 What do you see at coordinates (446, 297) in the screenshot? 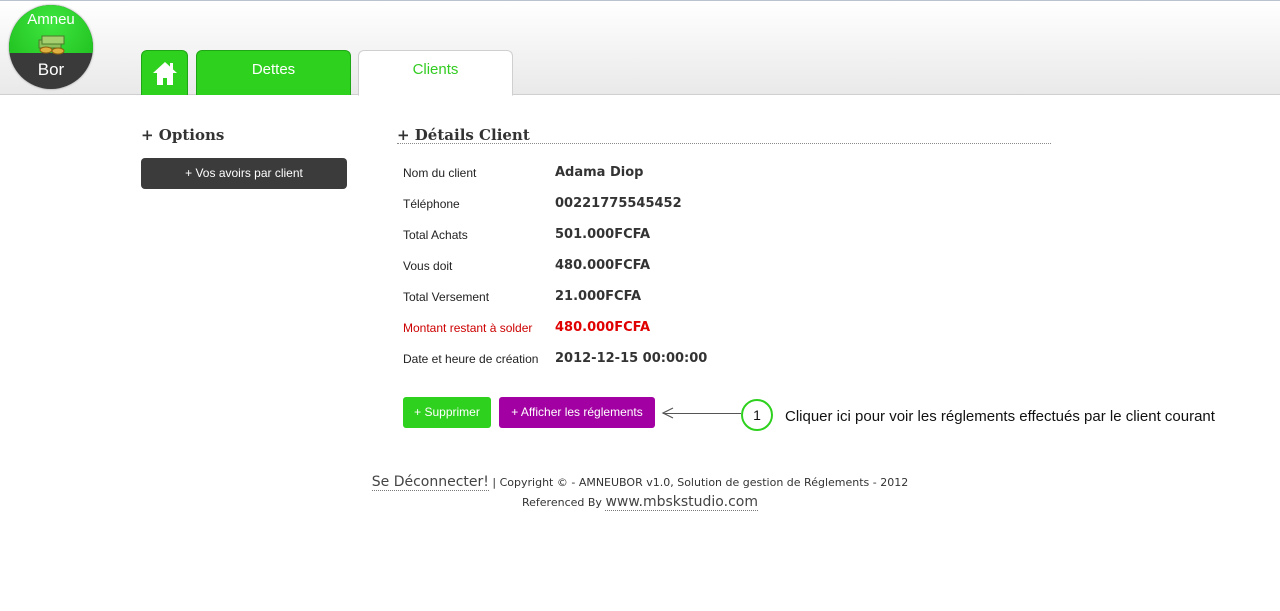
I see `total-versement-label: Total Versement` at bounding box center [446, 297].